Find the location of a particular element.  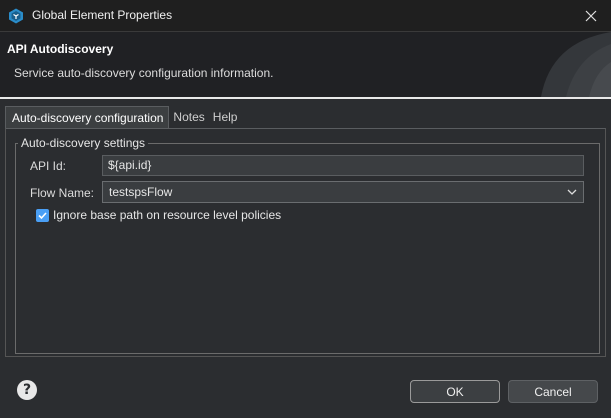

flow-name-select: testspsFlow is located at coordinates (343, 192).